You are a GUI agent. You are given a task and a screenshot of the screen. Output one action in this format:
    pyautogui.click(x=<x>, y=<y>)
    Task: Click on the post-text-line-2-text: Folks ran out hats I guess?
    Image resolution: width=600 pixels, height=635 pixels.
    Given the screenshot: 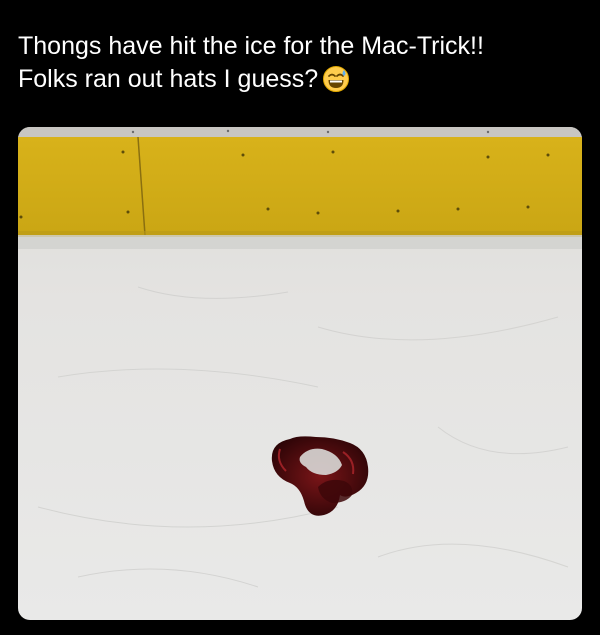 What is the action you would take?
    pyautogui.click(x=168, y=79)
    